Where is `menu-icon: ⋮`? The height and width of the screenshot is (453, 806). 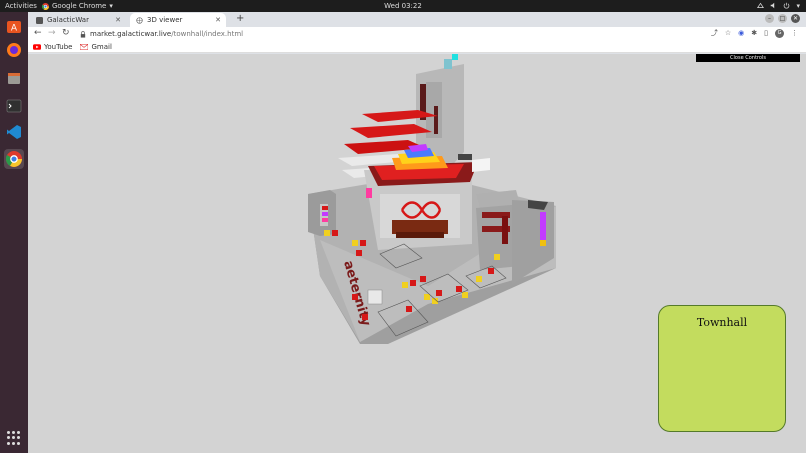
menu-icon: ⋮ is located at coordinates (794, 33).